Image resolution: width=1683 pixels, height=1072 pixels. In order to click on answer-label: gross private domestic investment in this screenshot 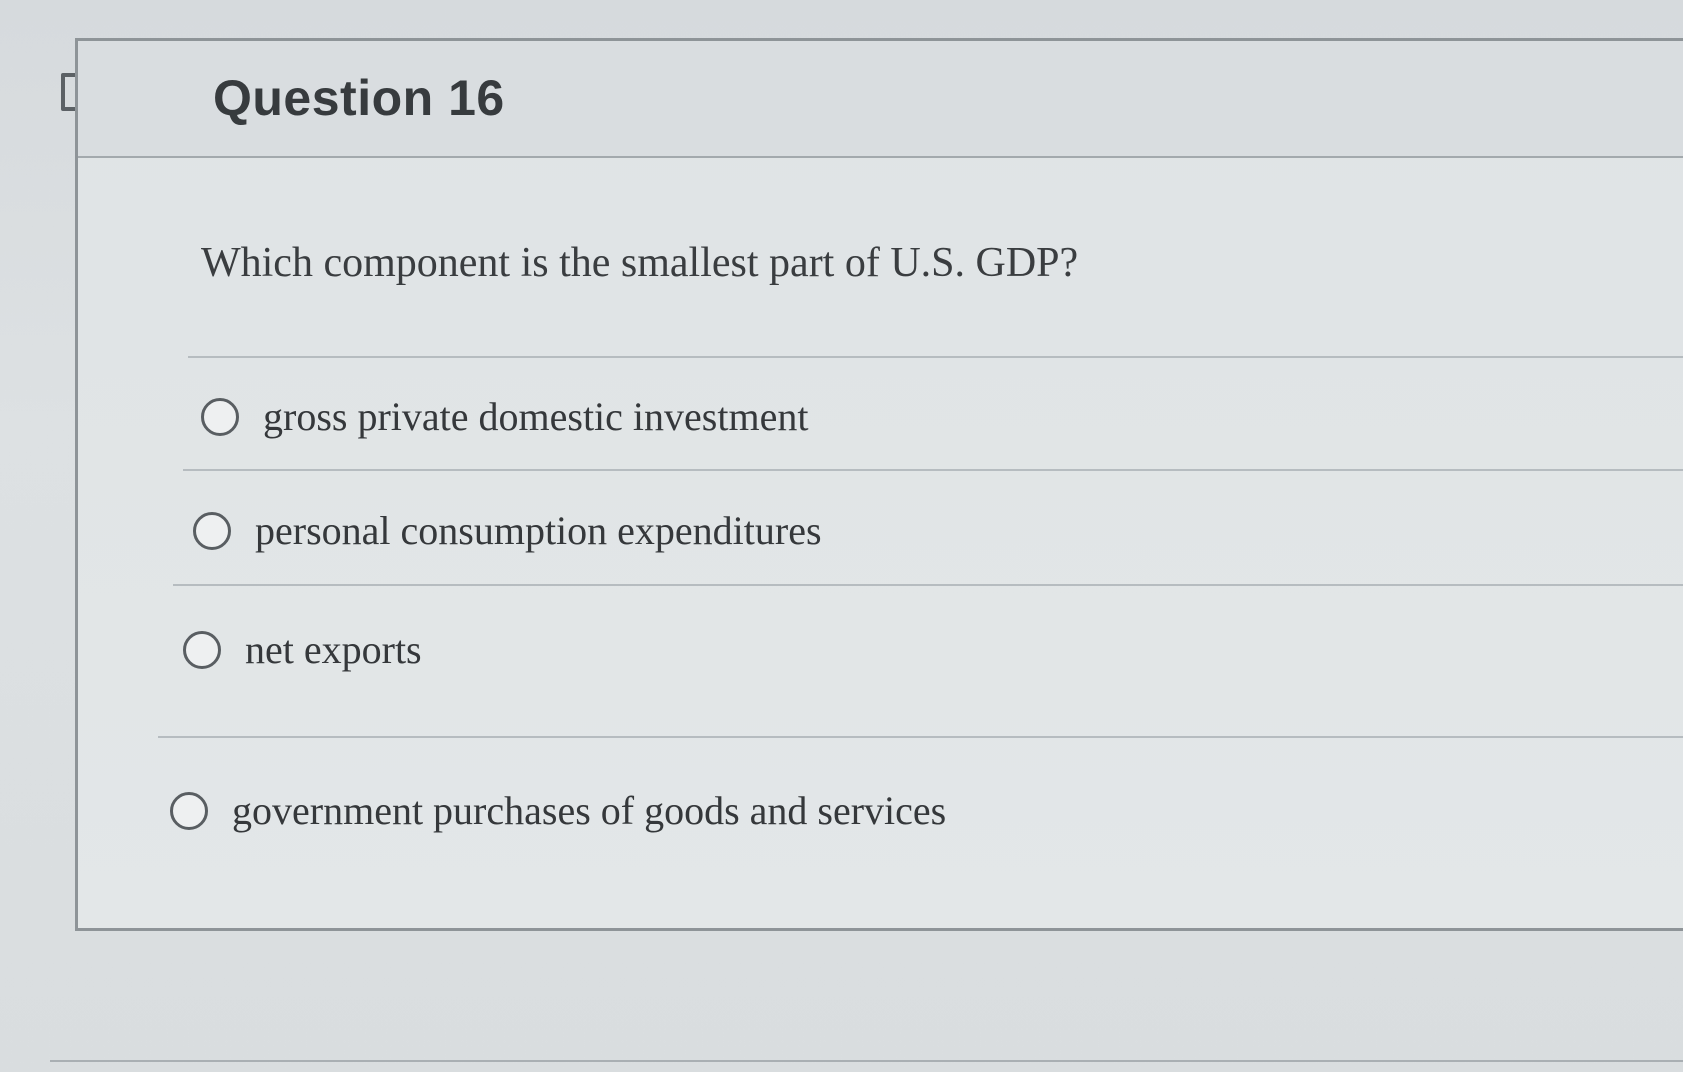, I will do `click(536, 416)`.